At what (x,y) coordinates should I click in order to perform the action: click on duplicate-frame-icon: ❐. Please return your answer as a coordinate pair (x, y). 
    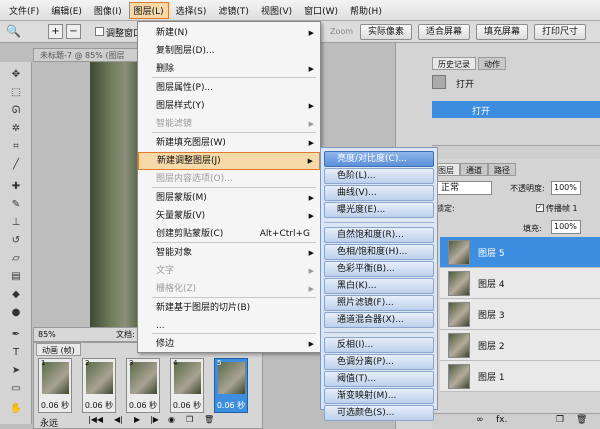
    Looking at the image, I should click on (189, 419).